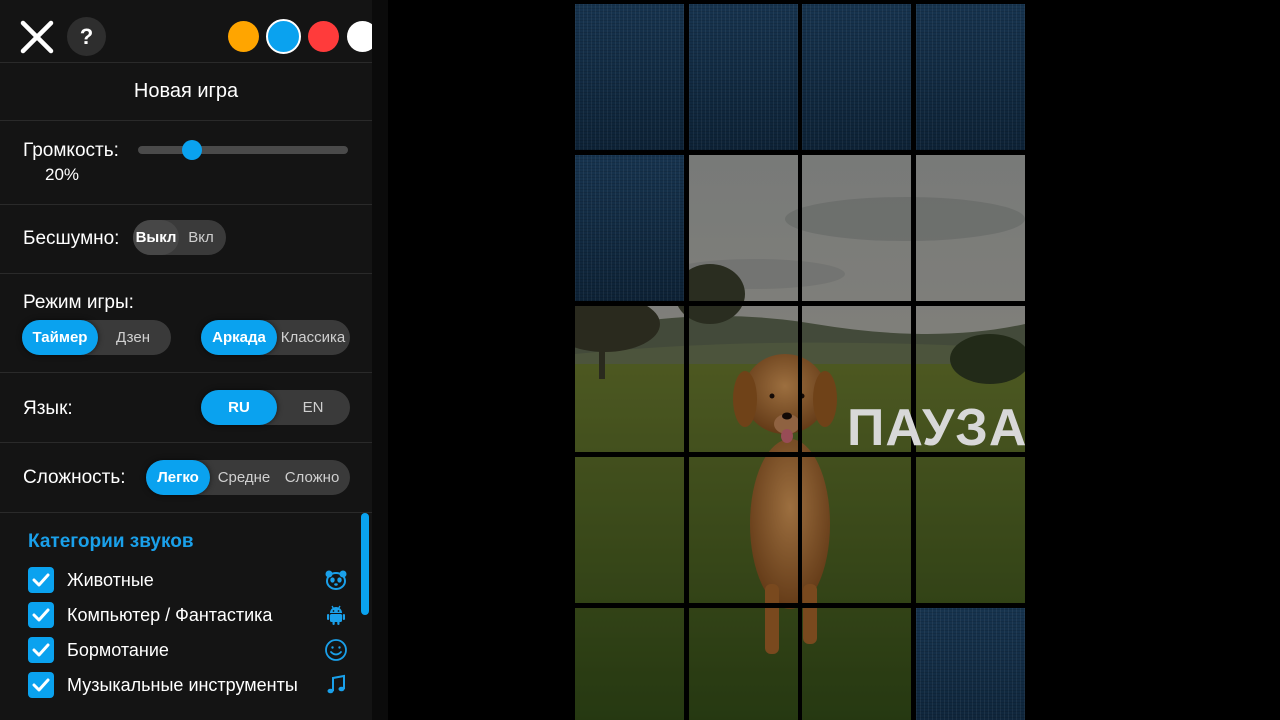 The height and width of the screenshot is (720, 1280). I want to click on volume-row, so click(186, 163).